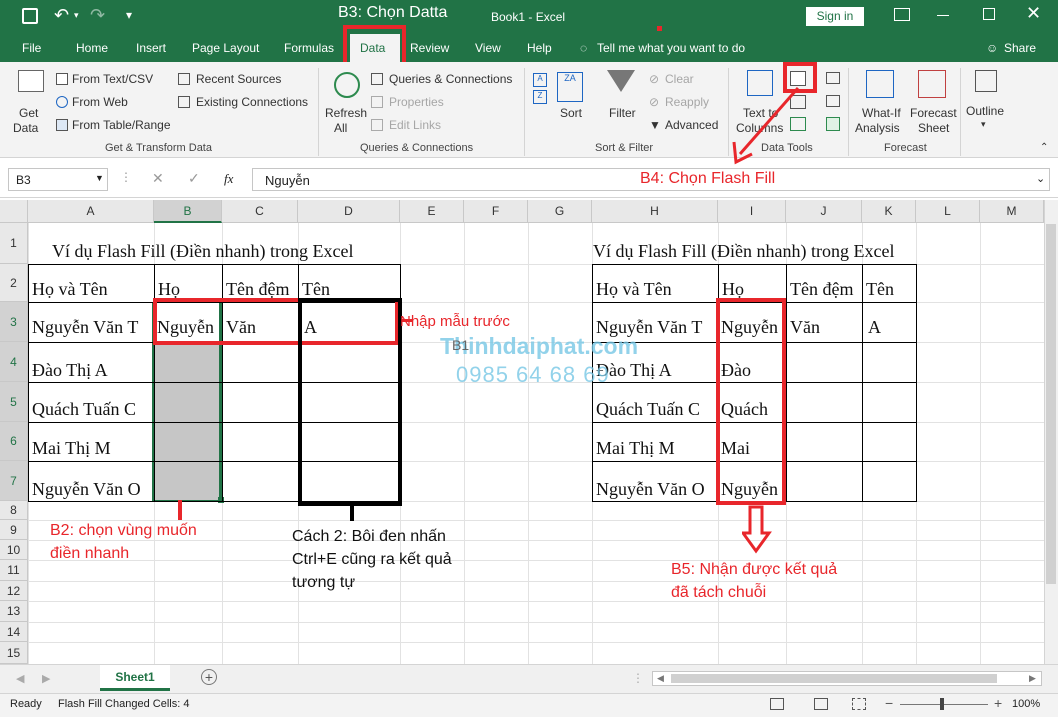 This screenshot has width=1058, height=717. What do you see at coordinates (432, 211) in the screenshot?
I see `column-header-E: E` at bounding box center [432, 211].